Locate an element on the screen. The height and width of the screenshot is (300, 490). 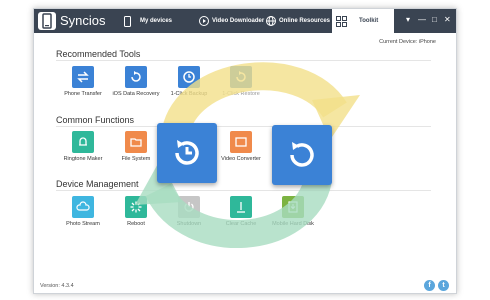
section-title-common: Common Functions is located at coordinates (95, 120).